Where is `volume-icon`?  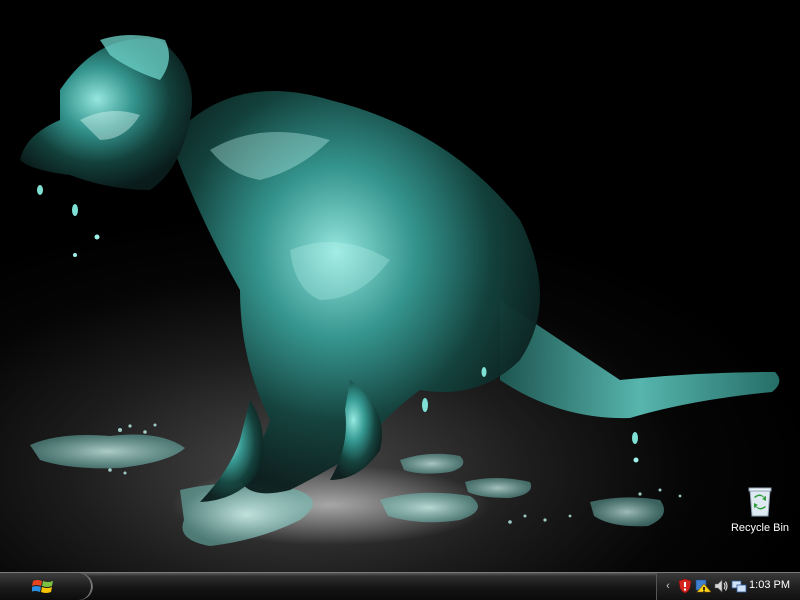 volume-icon is located at coordinates (721, 586).